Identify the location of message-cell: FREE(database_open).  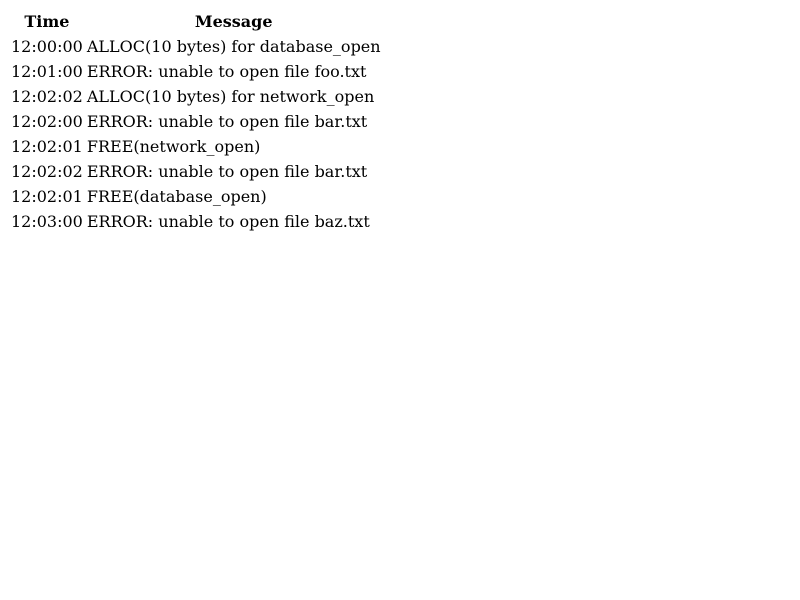
(176, 196).